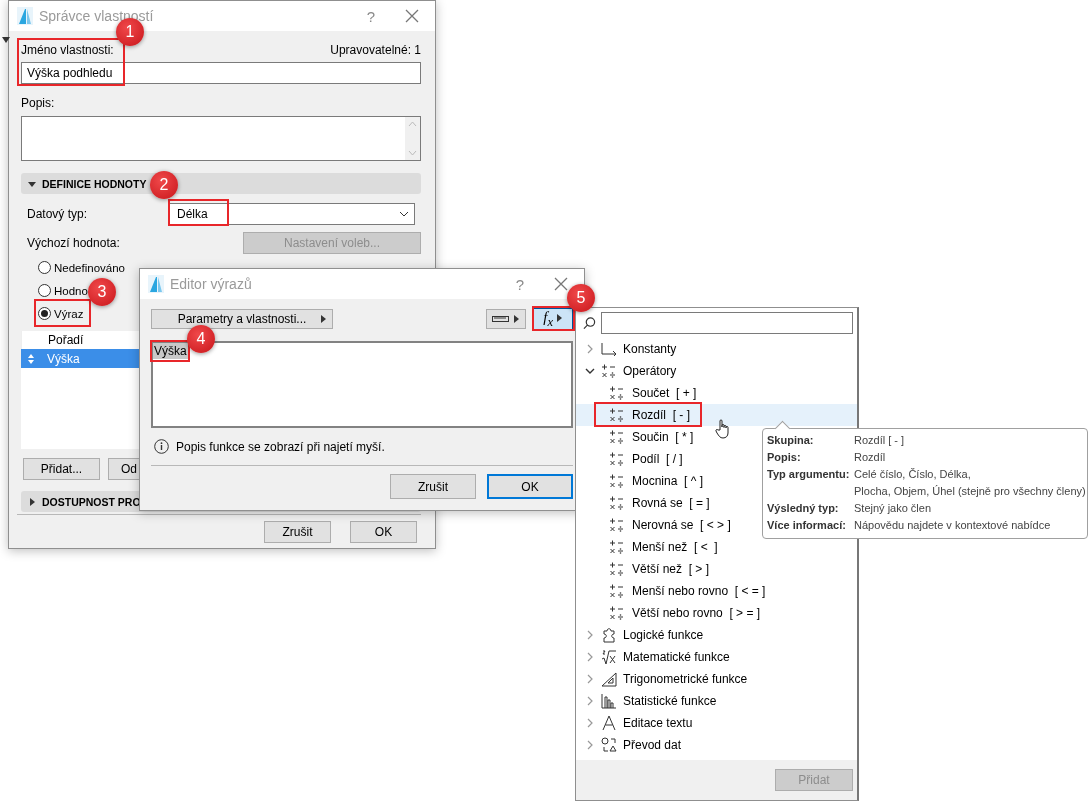 Image resolution: width=1089 pixels, height=801 pixels. What do you see at coordinates (609, 349) in the screenshot?
I see `arrow-icon` at bounding box center [609, 349].